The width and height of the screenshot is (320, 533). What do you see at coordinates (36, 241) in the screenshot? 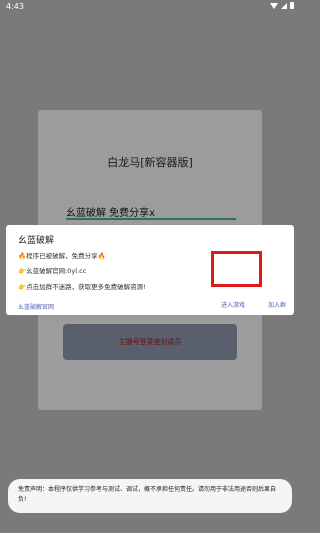
I see `dialog-title: 幺蓝破解` at bounding box center [36, 241].